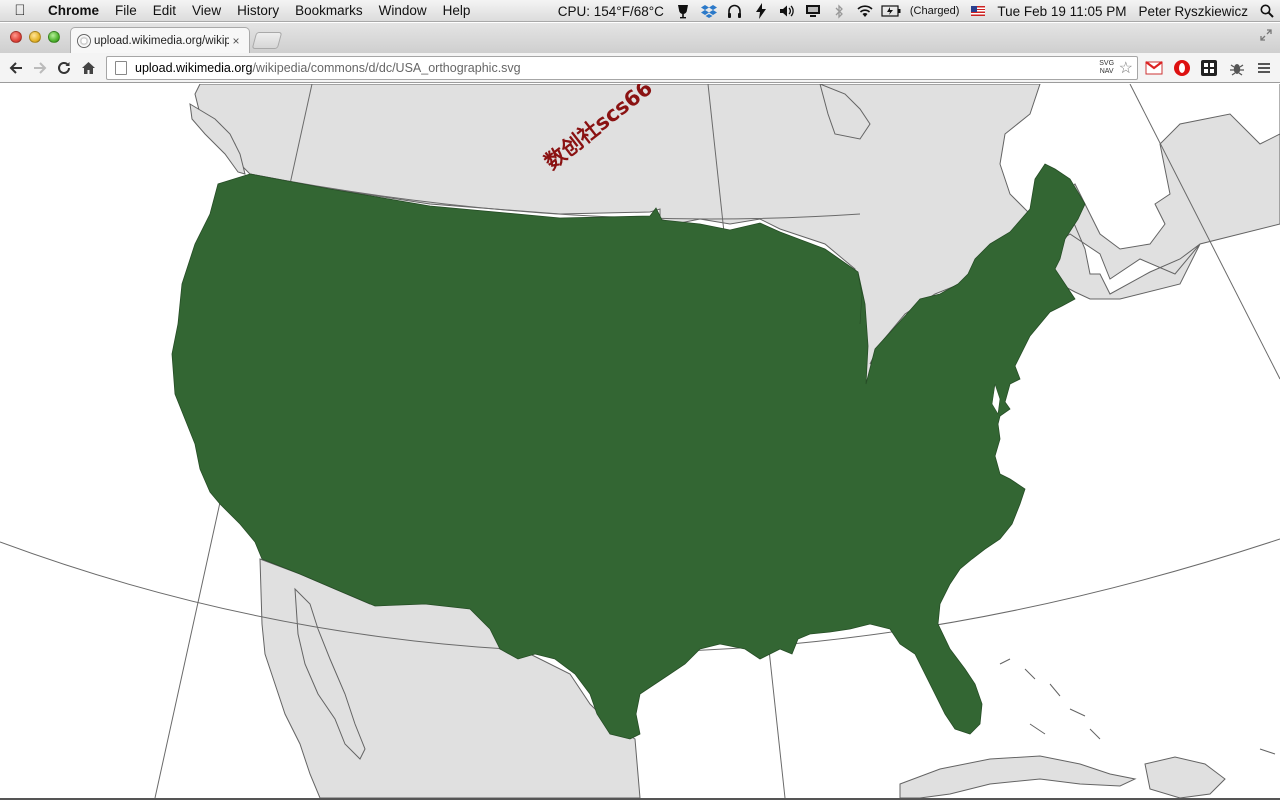 This screenshot has height=800, width=1280. Describe the element at coordinates (16, 37) in the screenshot. I see `close-window-button` at that location.